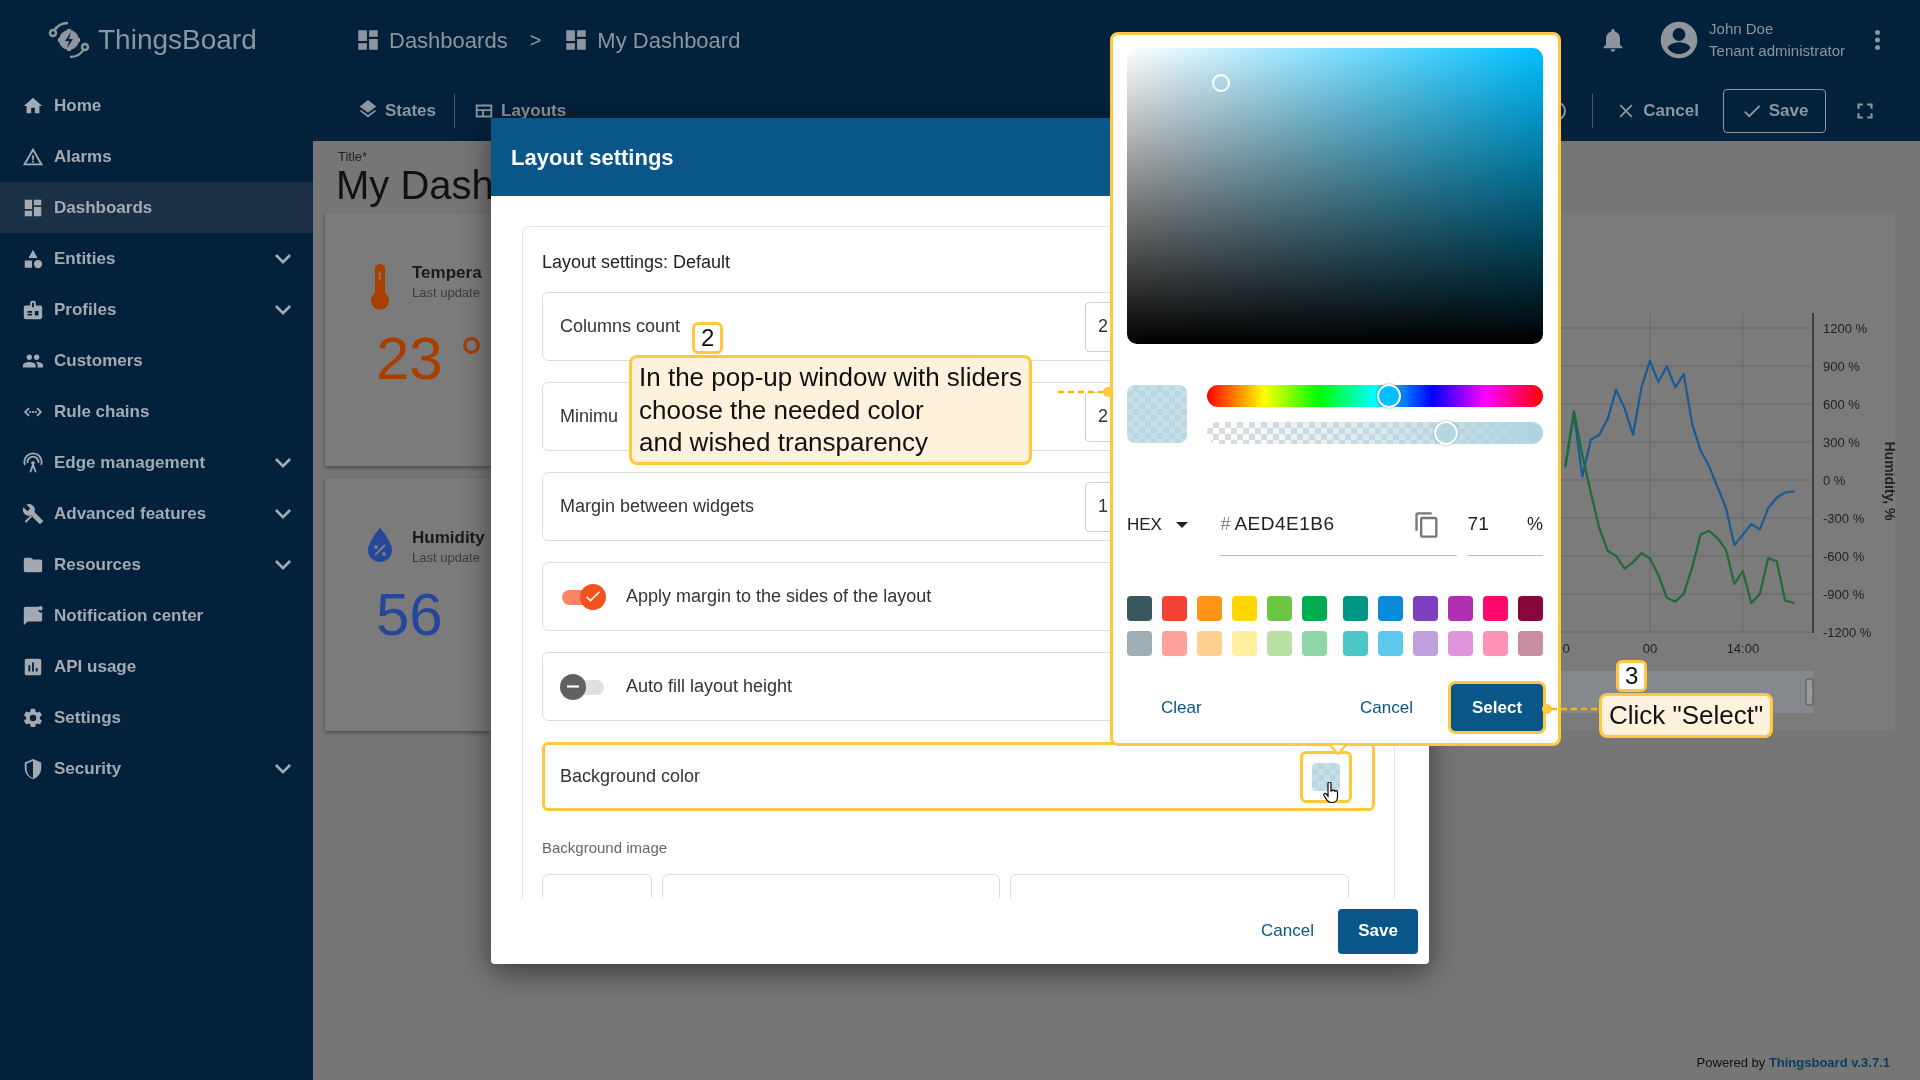 The width and height of the screenshot is (1920, 1080). Describe the element at coordinates (156, 462) in the screenshot. I see `nav-item: Edge management` at that location.